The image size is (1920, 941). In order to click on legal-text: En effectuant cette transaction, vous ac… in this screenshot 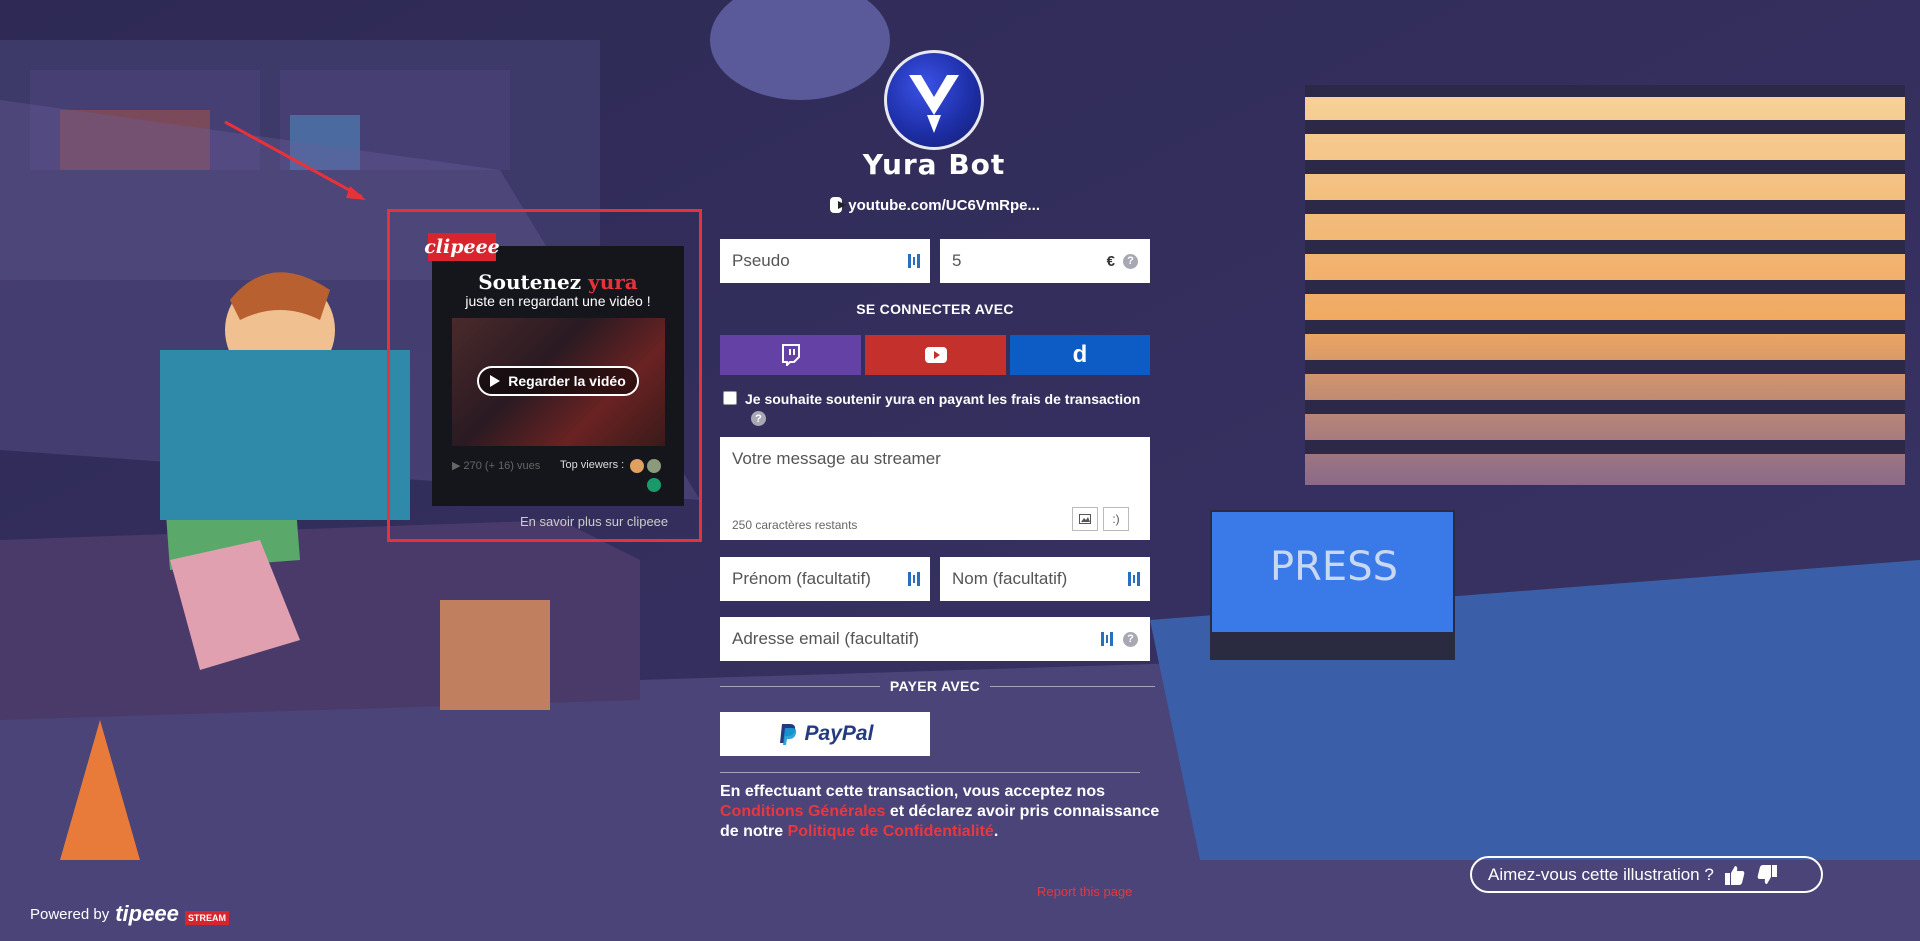, I will do `click(945, 812)`.